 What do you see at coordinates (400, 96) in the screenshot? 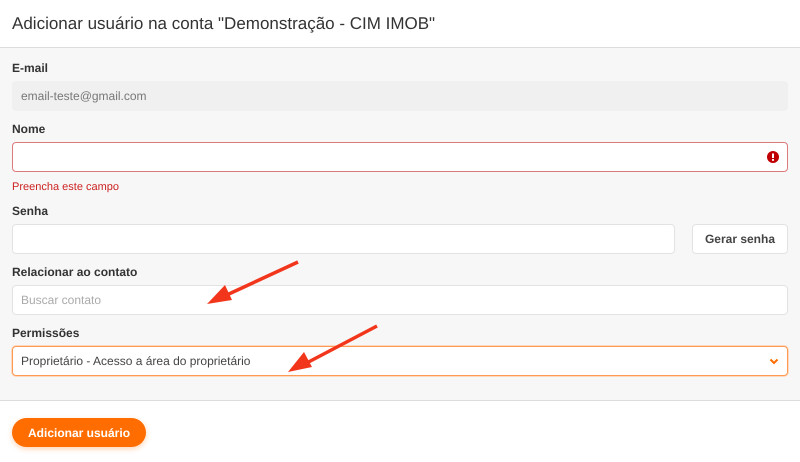
I see `email-field: email-teste@gmail.com` at bounding box center [400, 96].